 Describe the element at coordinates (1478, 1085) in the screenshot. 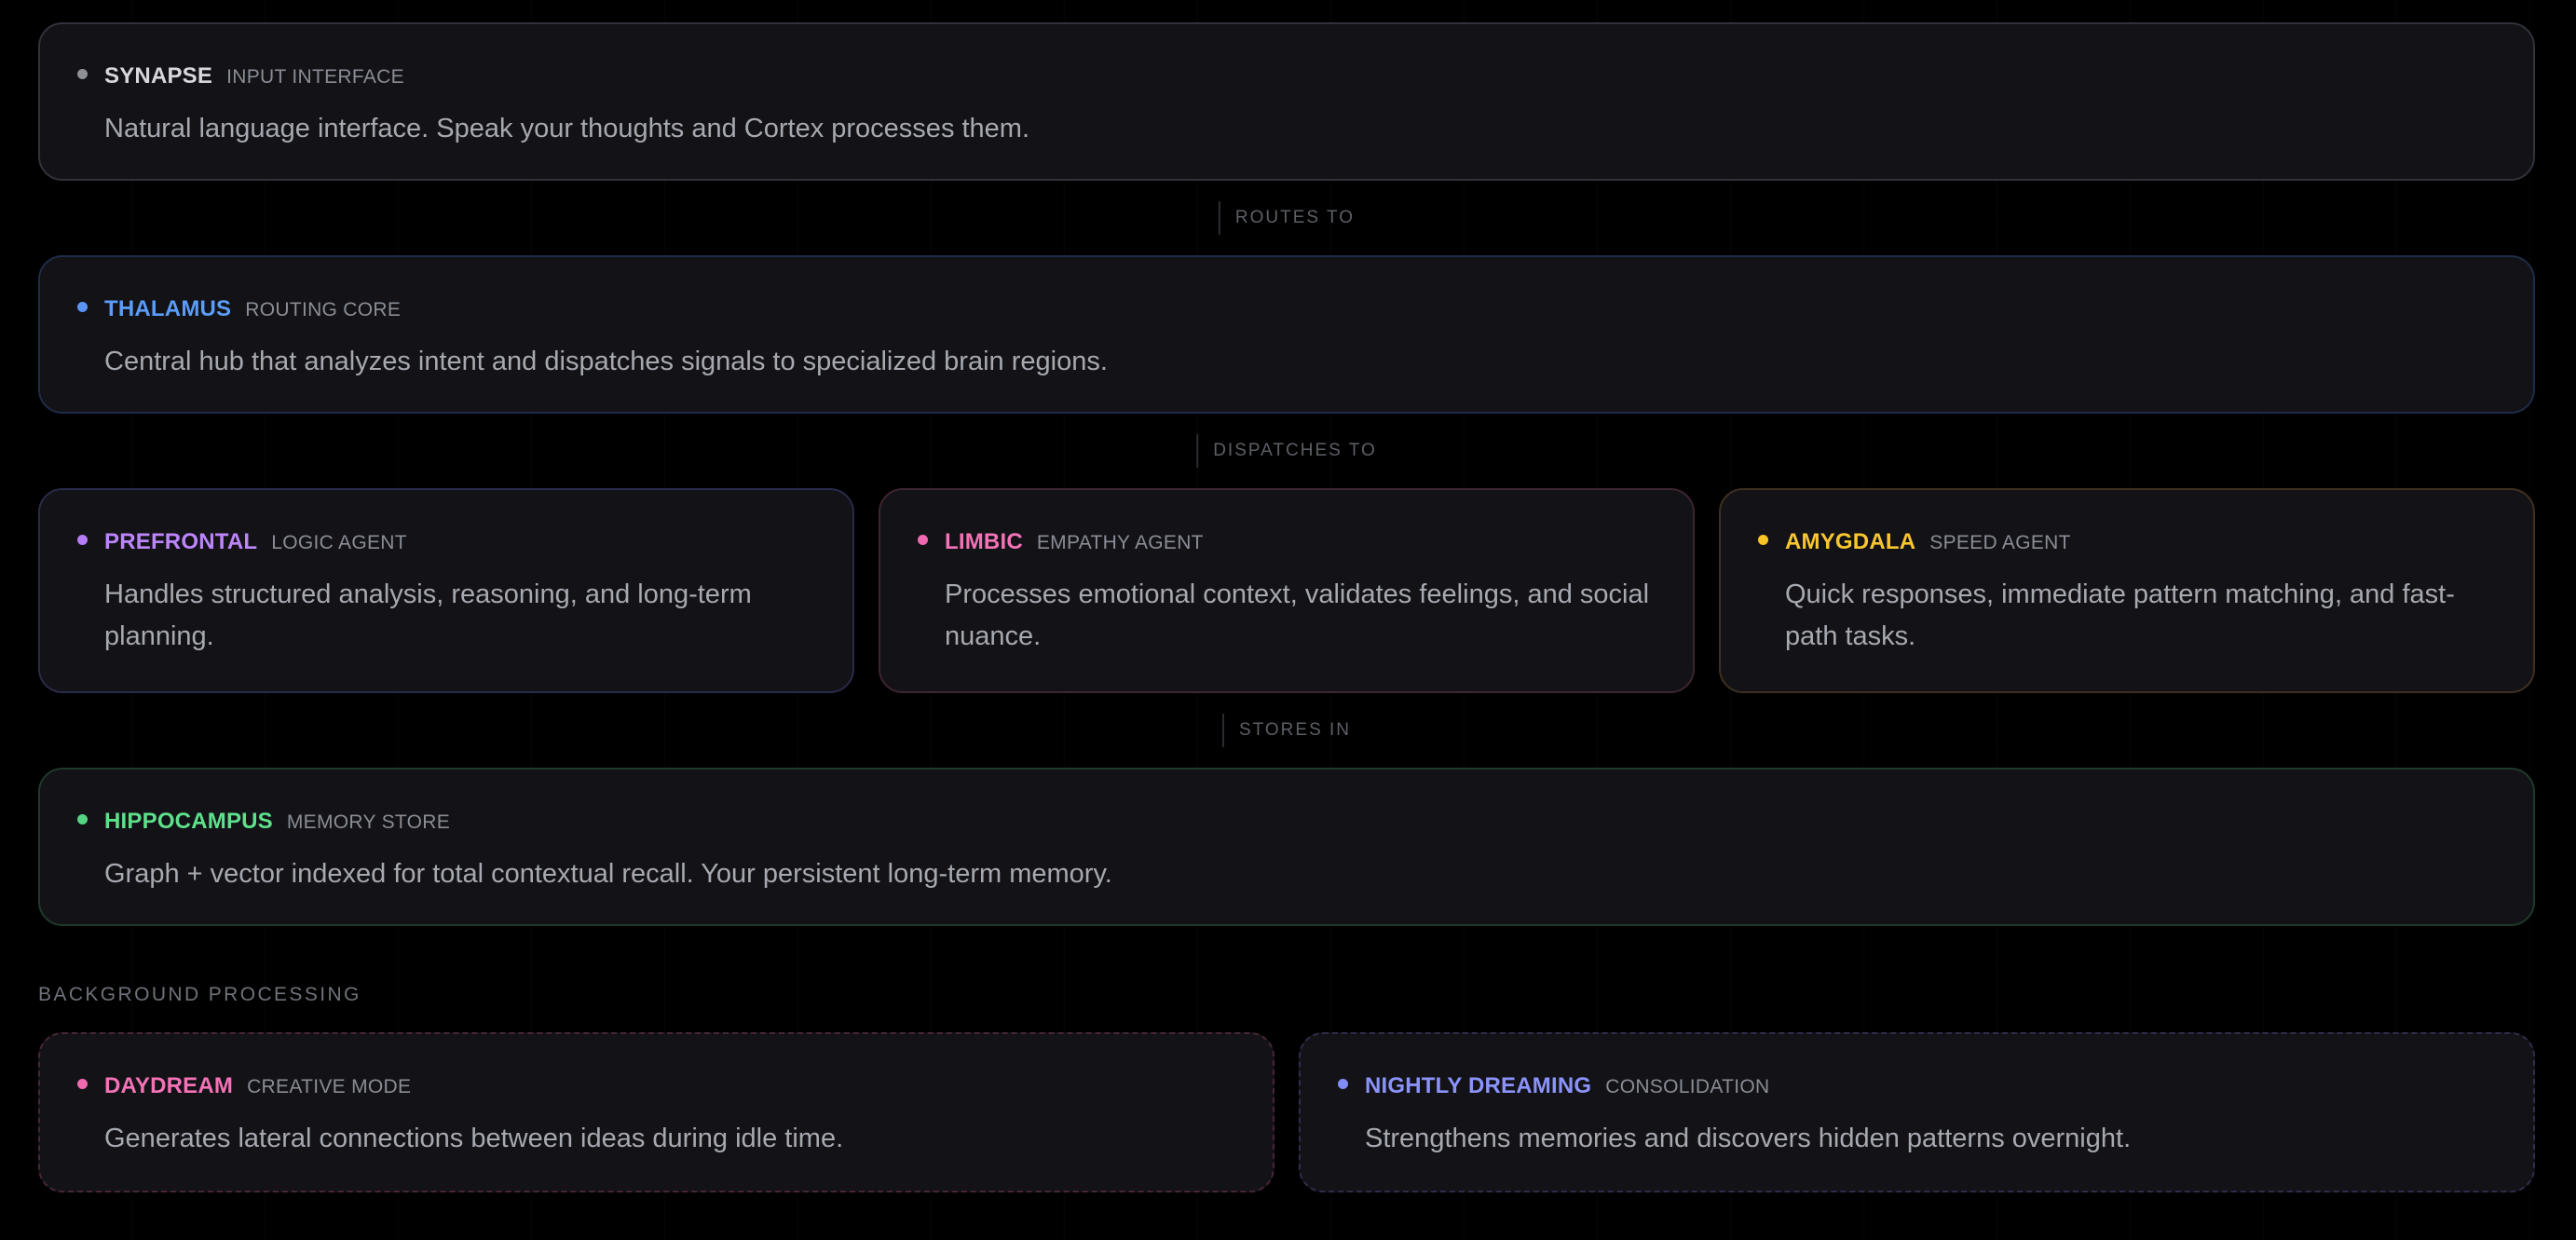

I see `node-name: NIGHTLY DREAMING` at that location.